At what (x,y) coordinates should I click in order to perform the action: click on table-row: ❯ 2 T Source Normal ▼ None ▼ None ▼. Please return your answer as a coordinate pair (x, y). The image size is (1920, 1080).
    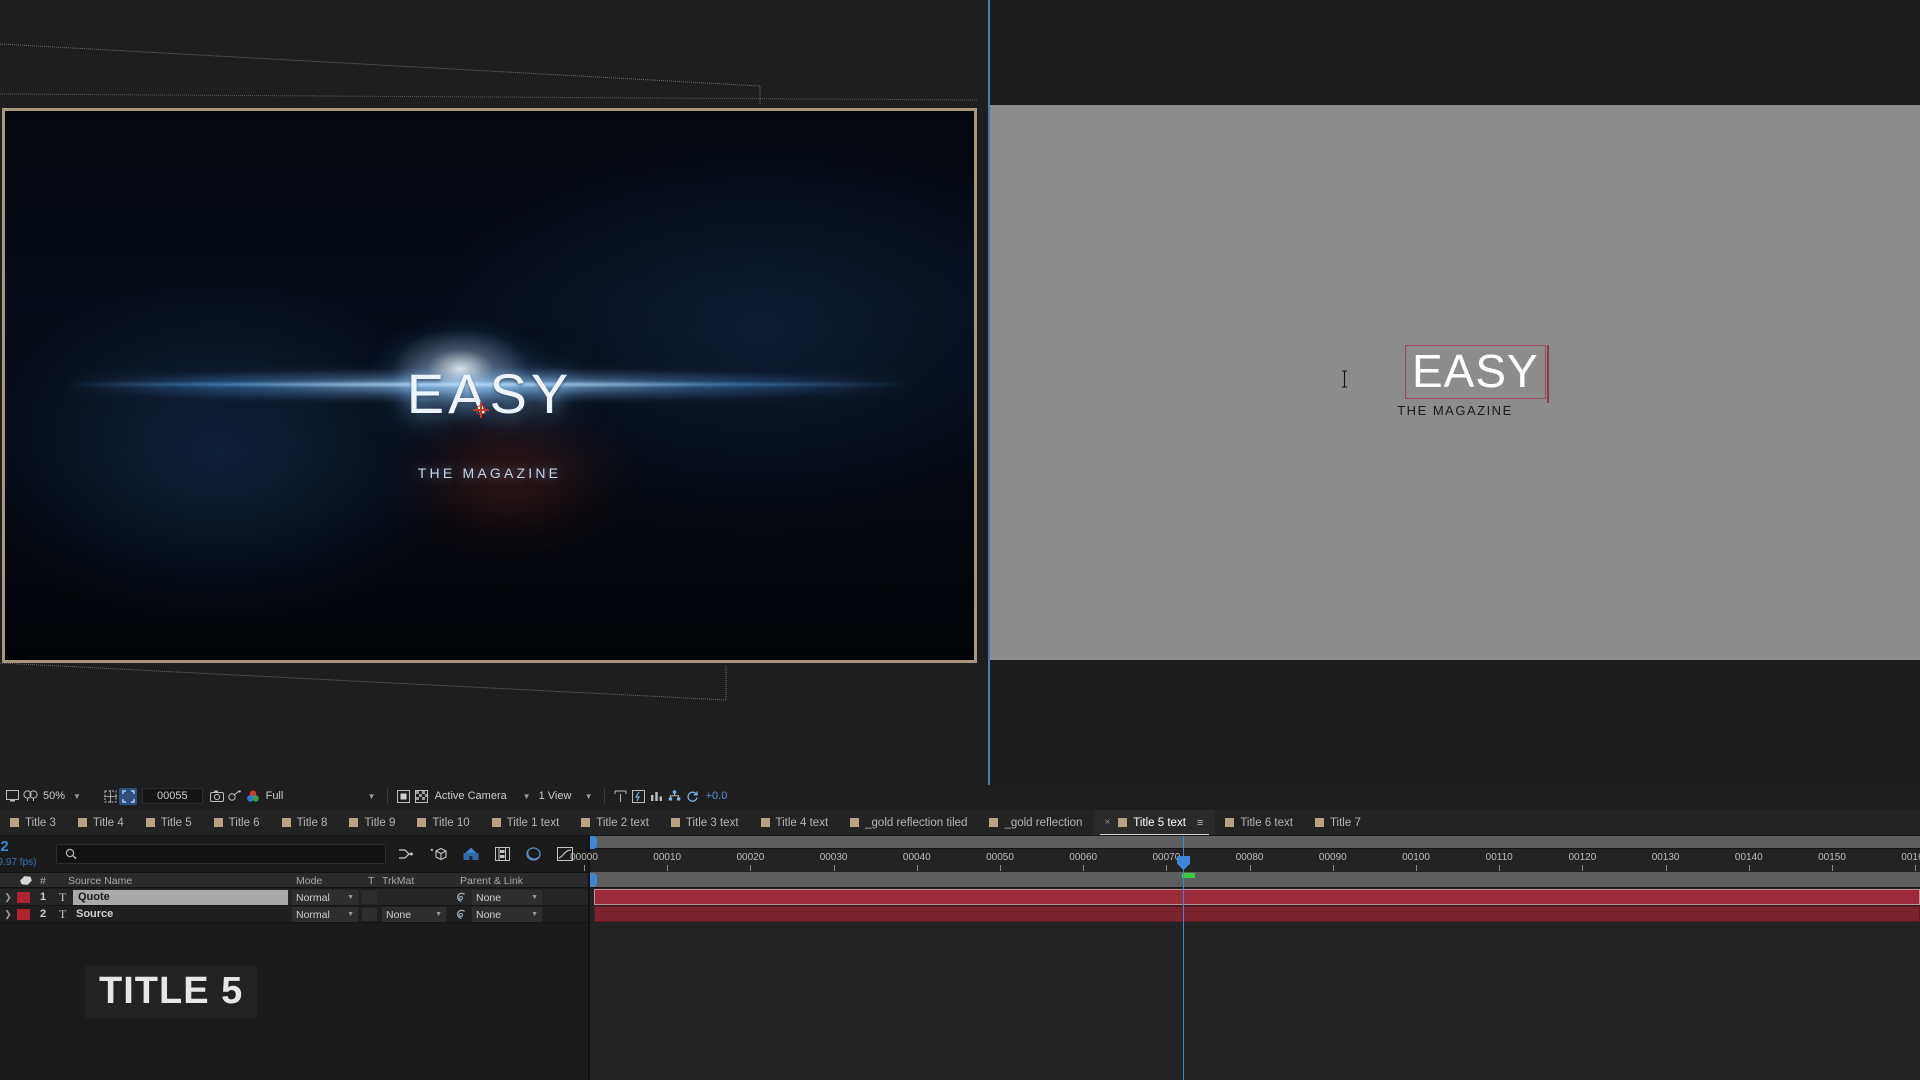
    Looking at the image, I should click on (295, 914).